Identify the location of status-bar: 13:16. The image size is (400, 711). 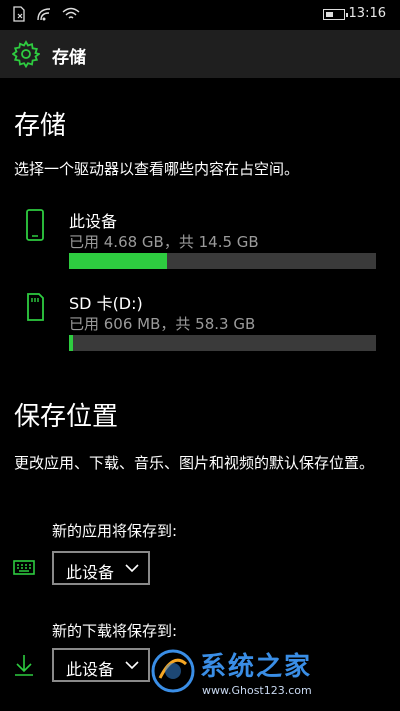
(200, 15).